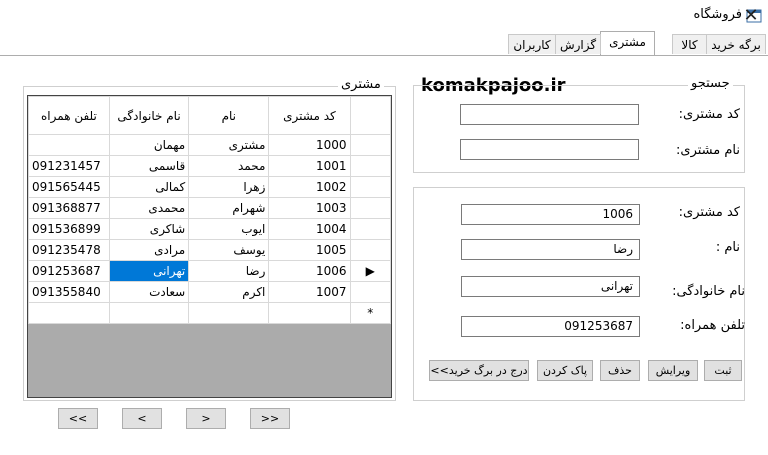  I want to click on table-row: 091355840 سعادت اکرم 1007, so click(209, 292).